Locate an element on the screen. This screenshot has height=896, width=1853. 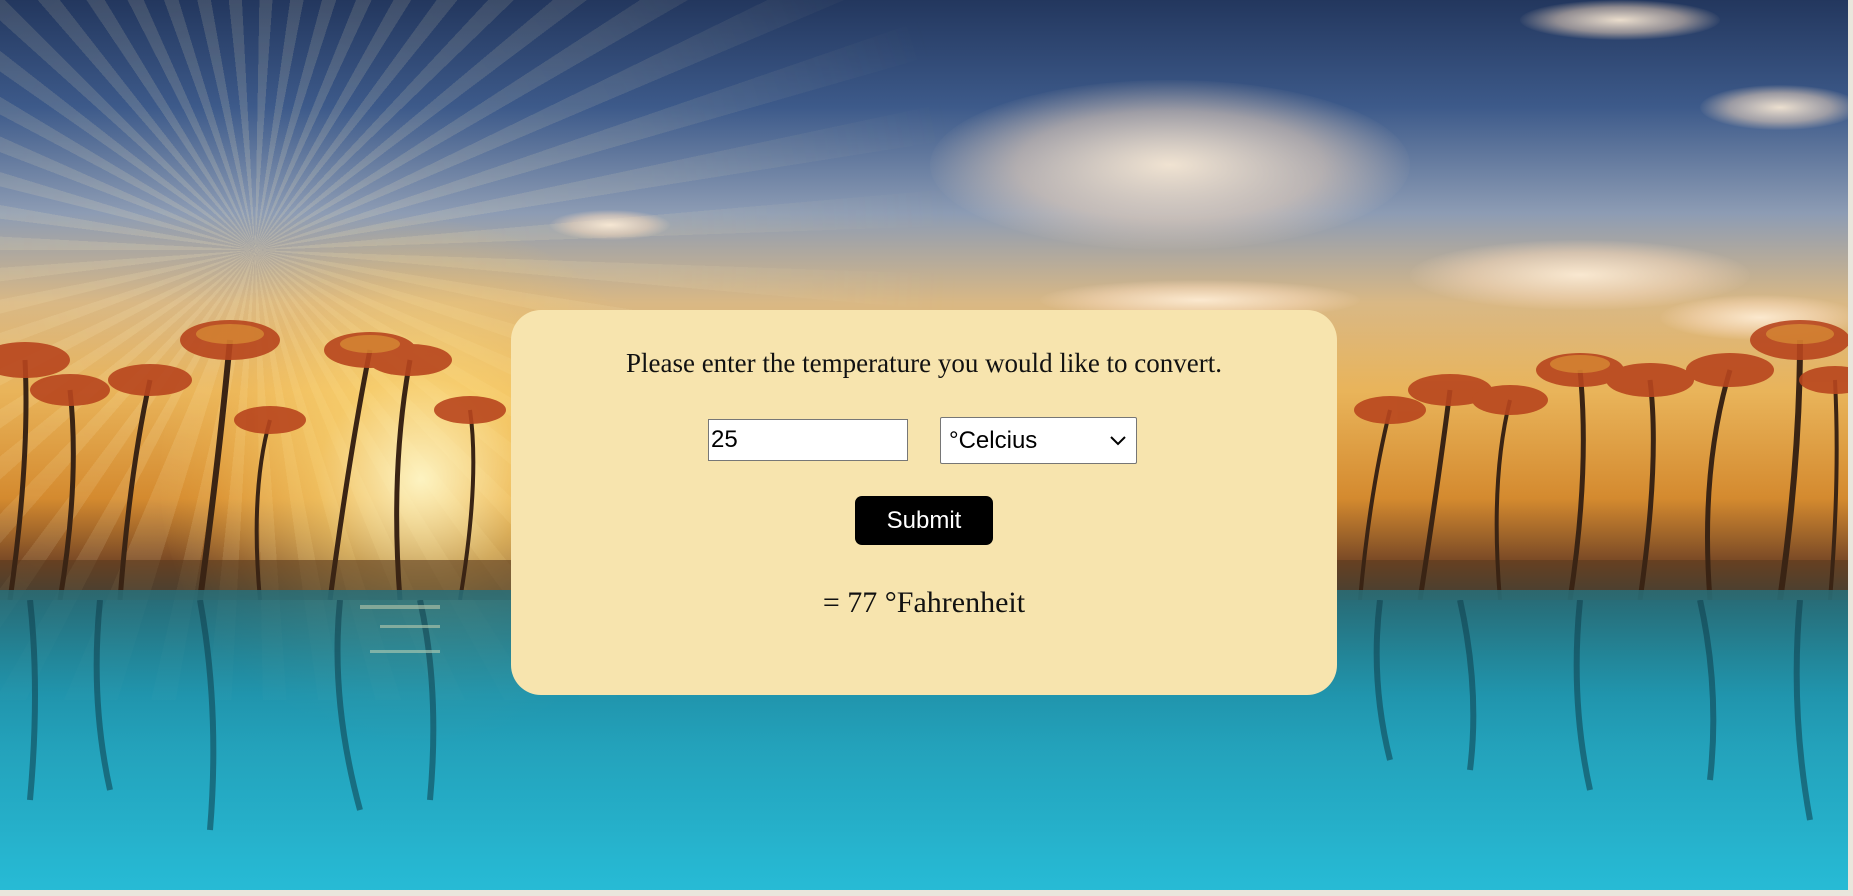
conversion-result: = 77 °Fahrenheit is located at coordinates (924, 602).